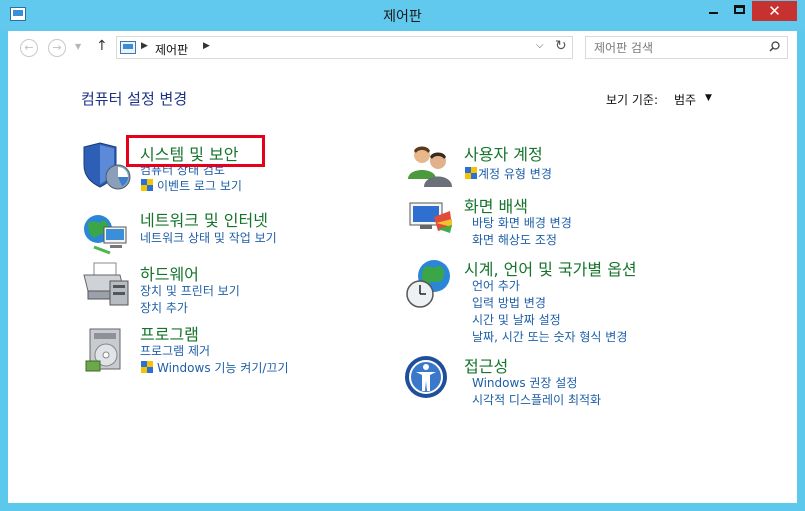  Describe the element at coordinates (431, 220) in the screenshot. I see `display-icon` at that location.